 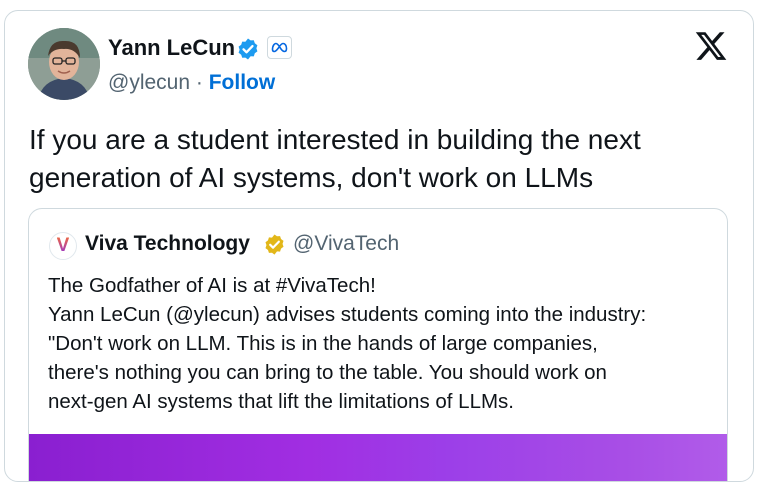 What do you see at coordinates (64, 64) in the screenshot?
I see `avatar` at bounding box center [64, 64].